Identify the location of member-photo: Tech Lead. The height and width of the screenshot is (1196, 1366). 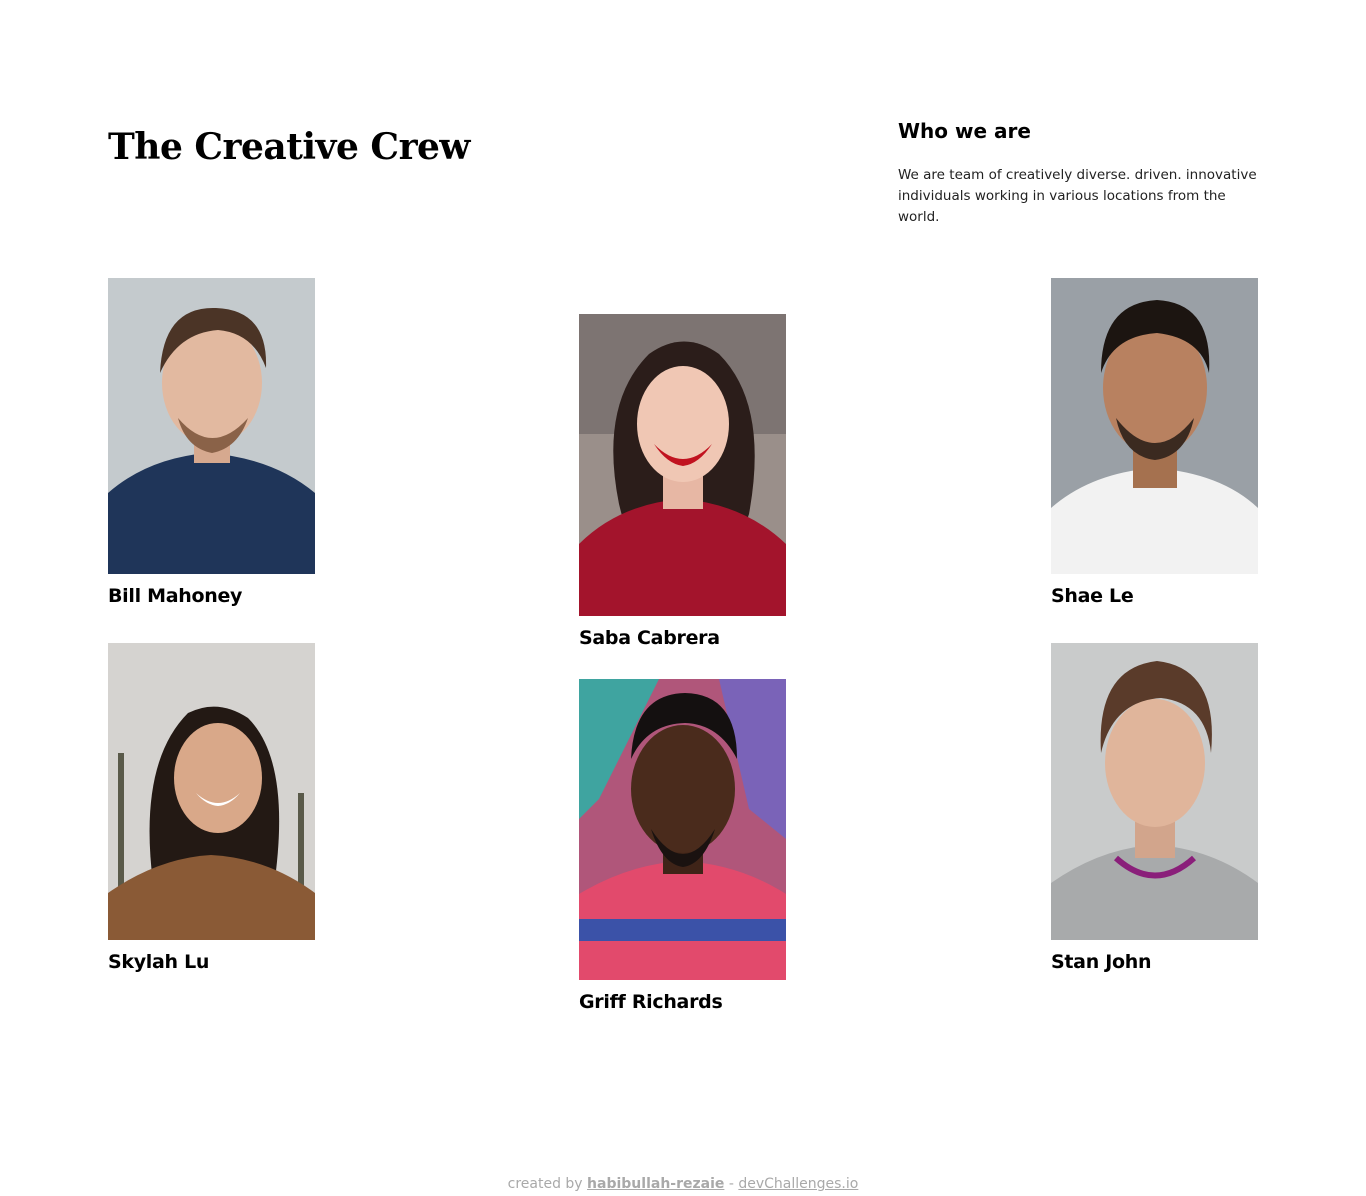
(1154, 426).